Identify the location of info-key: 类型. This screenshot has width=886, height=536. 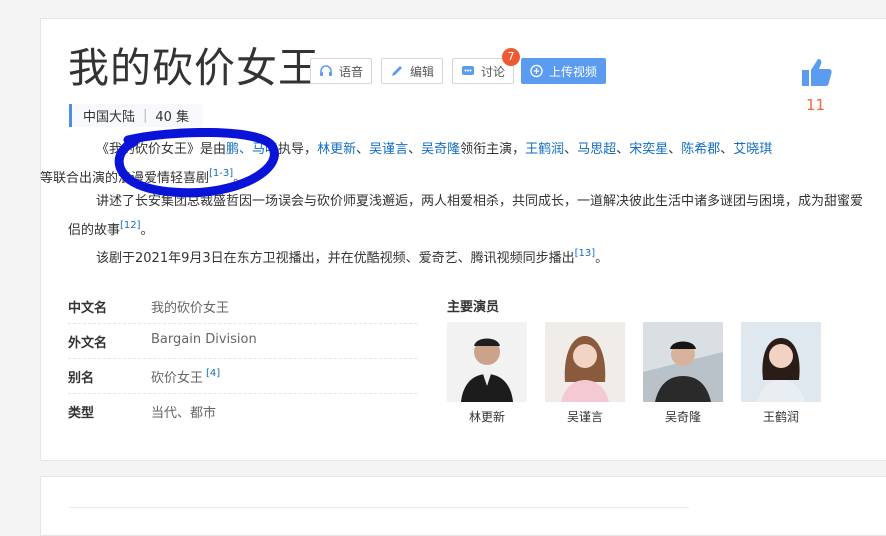
(81, 413).